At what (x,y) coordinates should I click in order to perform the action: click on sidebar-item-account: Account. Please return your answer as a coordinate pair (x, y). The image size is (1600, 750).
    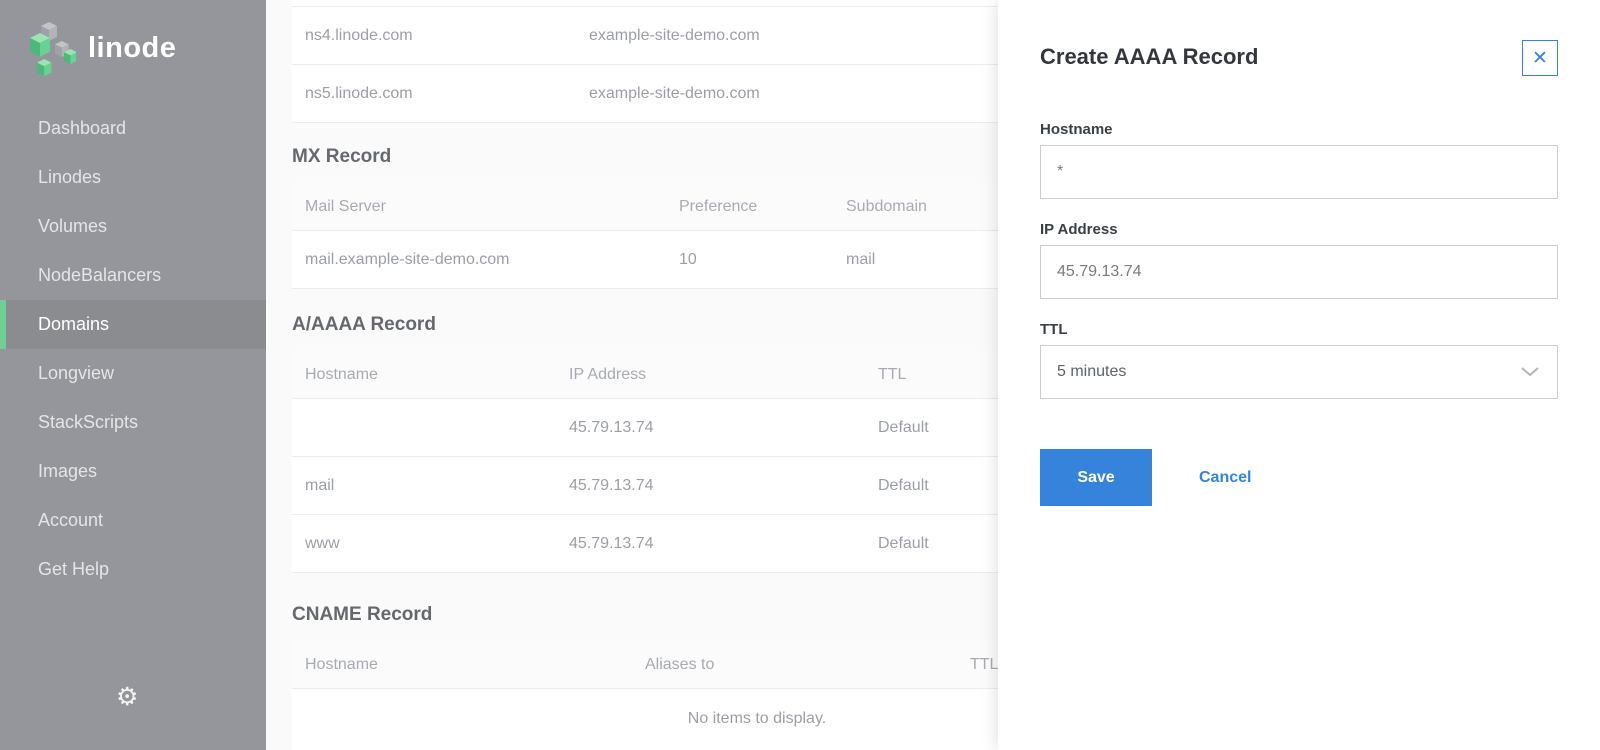
    Looking at the image, I should click on (133, 520).